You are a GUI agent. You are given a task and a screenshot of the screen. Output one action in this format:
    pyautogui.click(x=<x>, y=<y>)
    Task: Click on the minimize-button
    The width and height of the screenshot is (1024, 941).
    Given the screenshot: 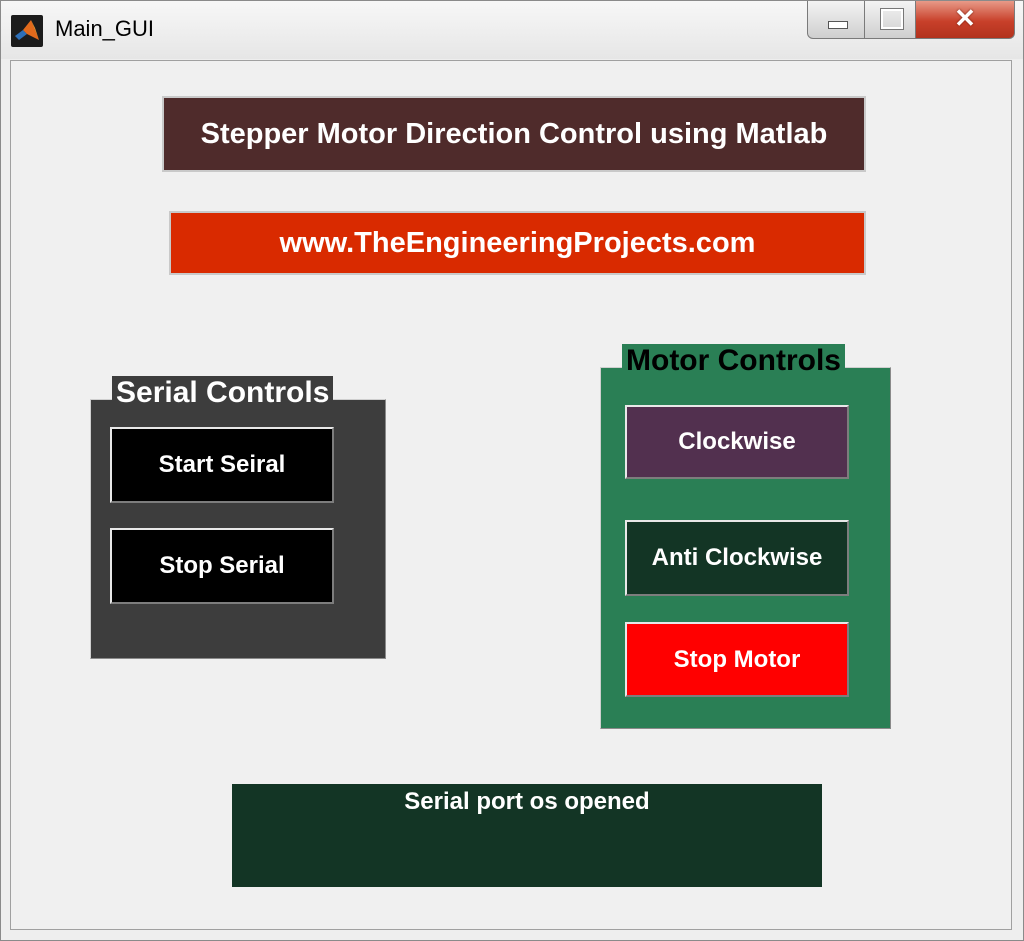 What is the action you would take?
    pyautogui.click(x=836, y=20)
    